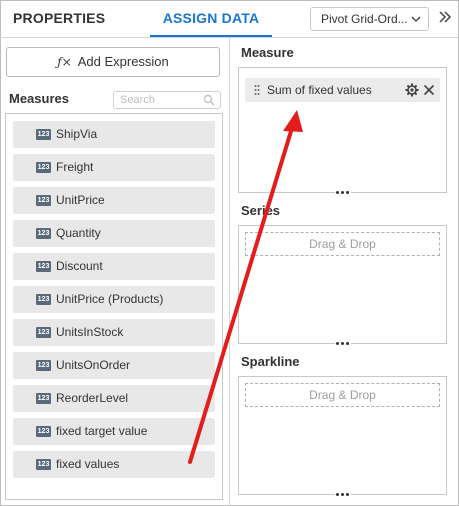 This screenshot has width=459, height=506. I want to click on field-item: 123 fixed target value, so click(114, 431).